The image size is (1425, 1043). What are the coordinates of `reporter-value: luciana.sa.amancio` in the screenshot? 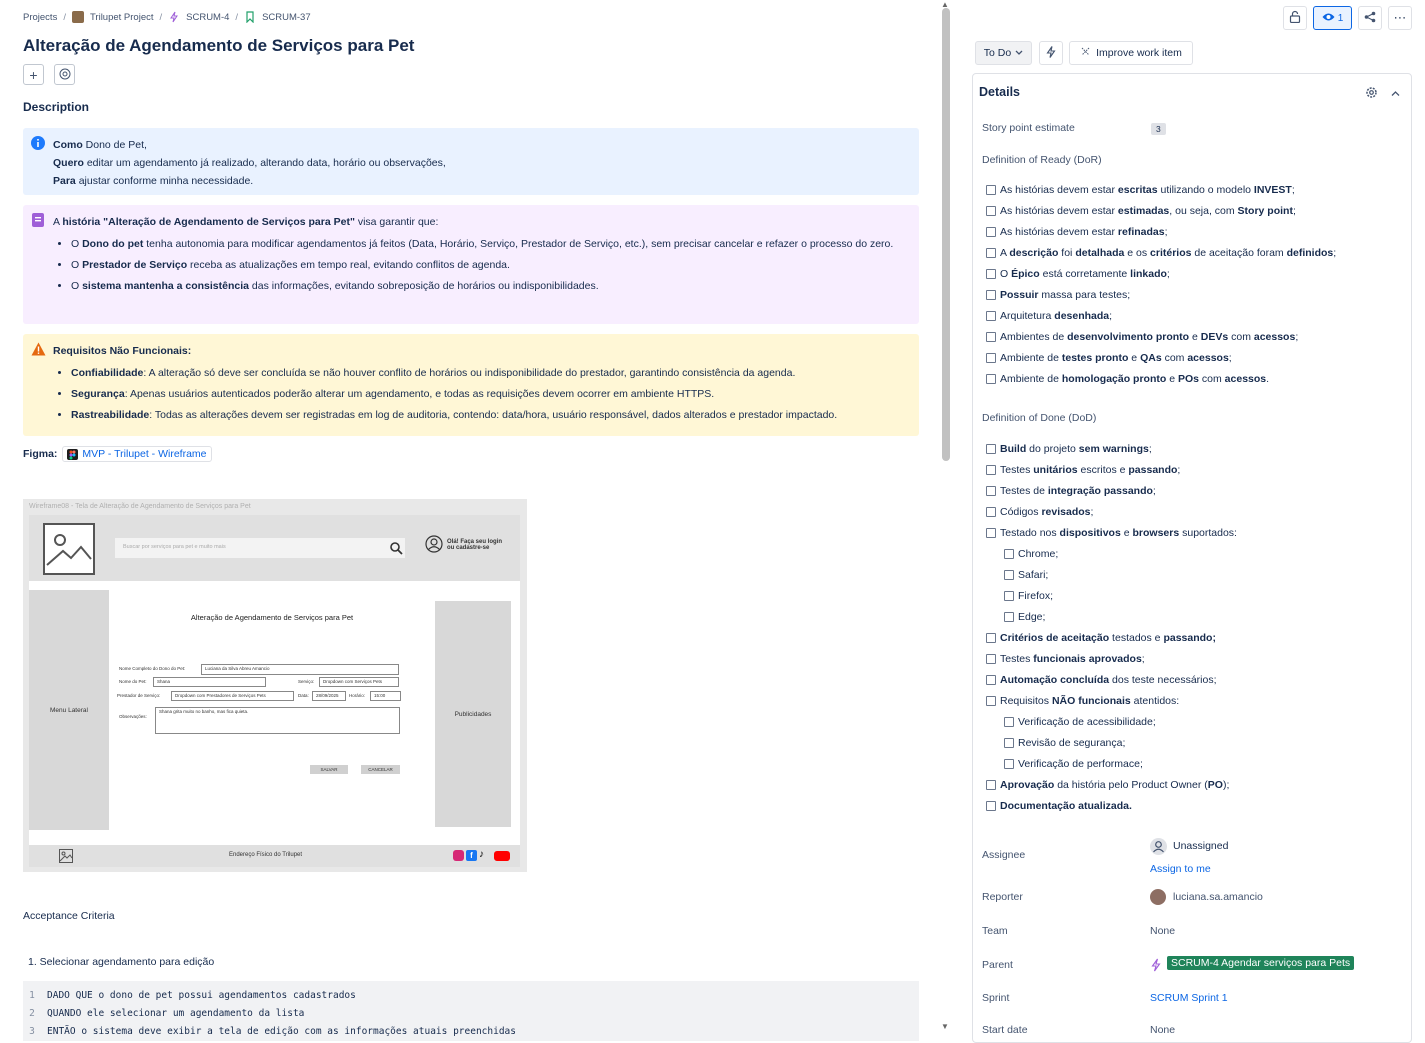 It's located at (1218, 897).